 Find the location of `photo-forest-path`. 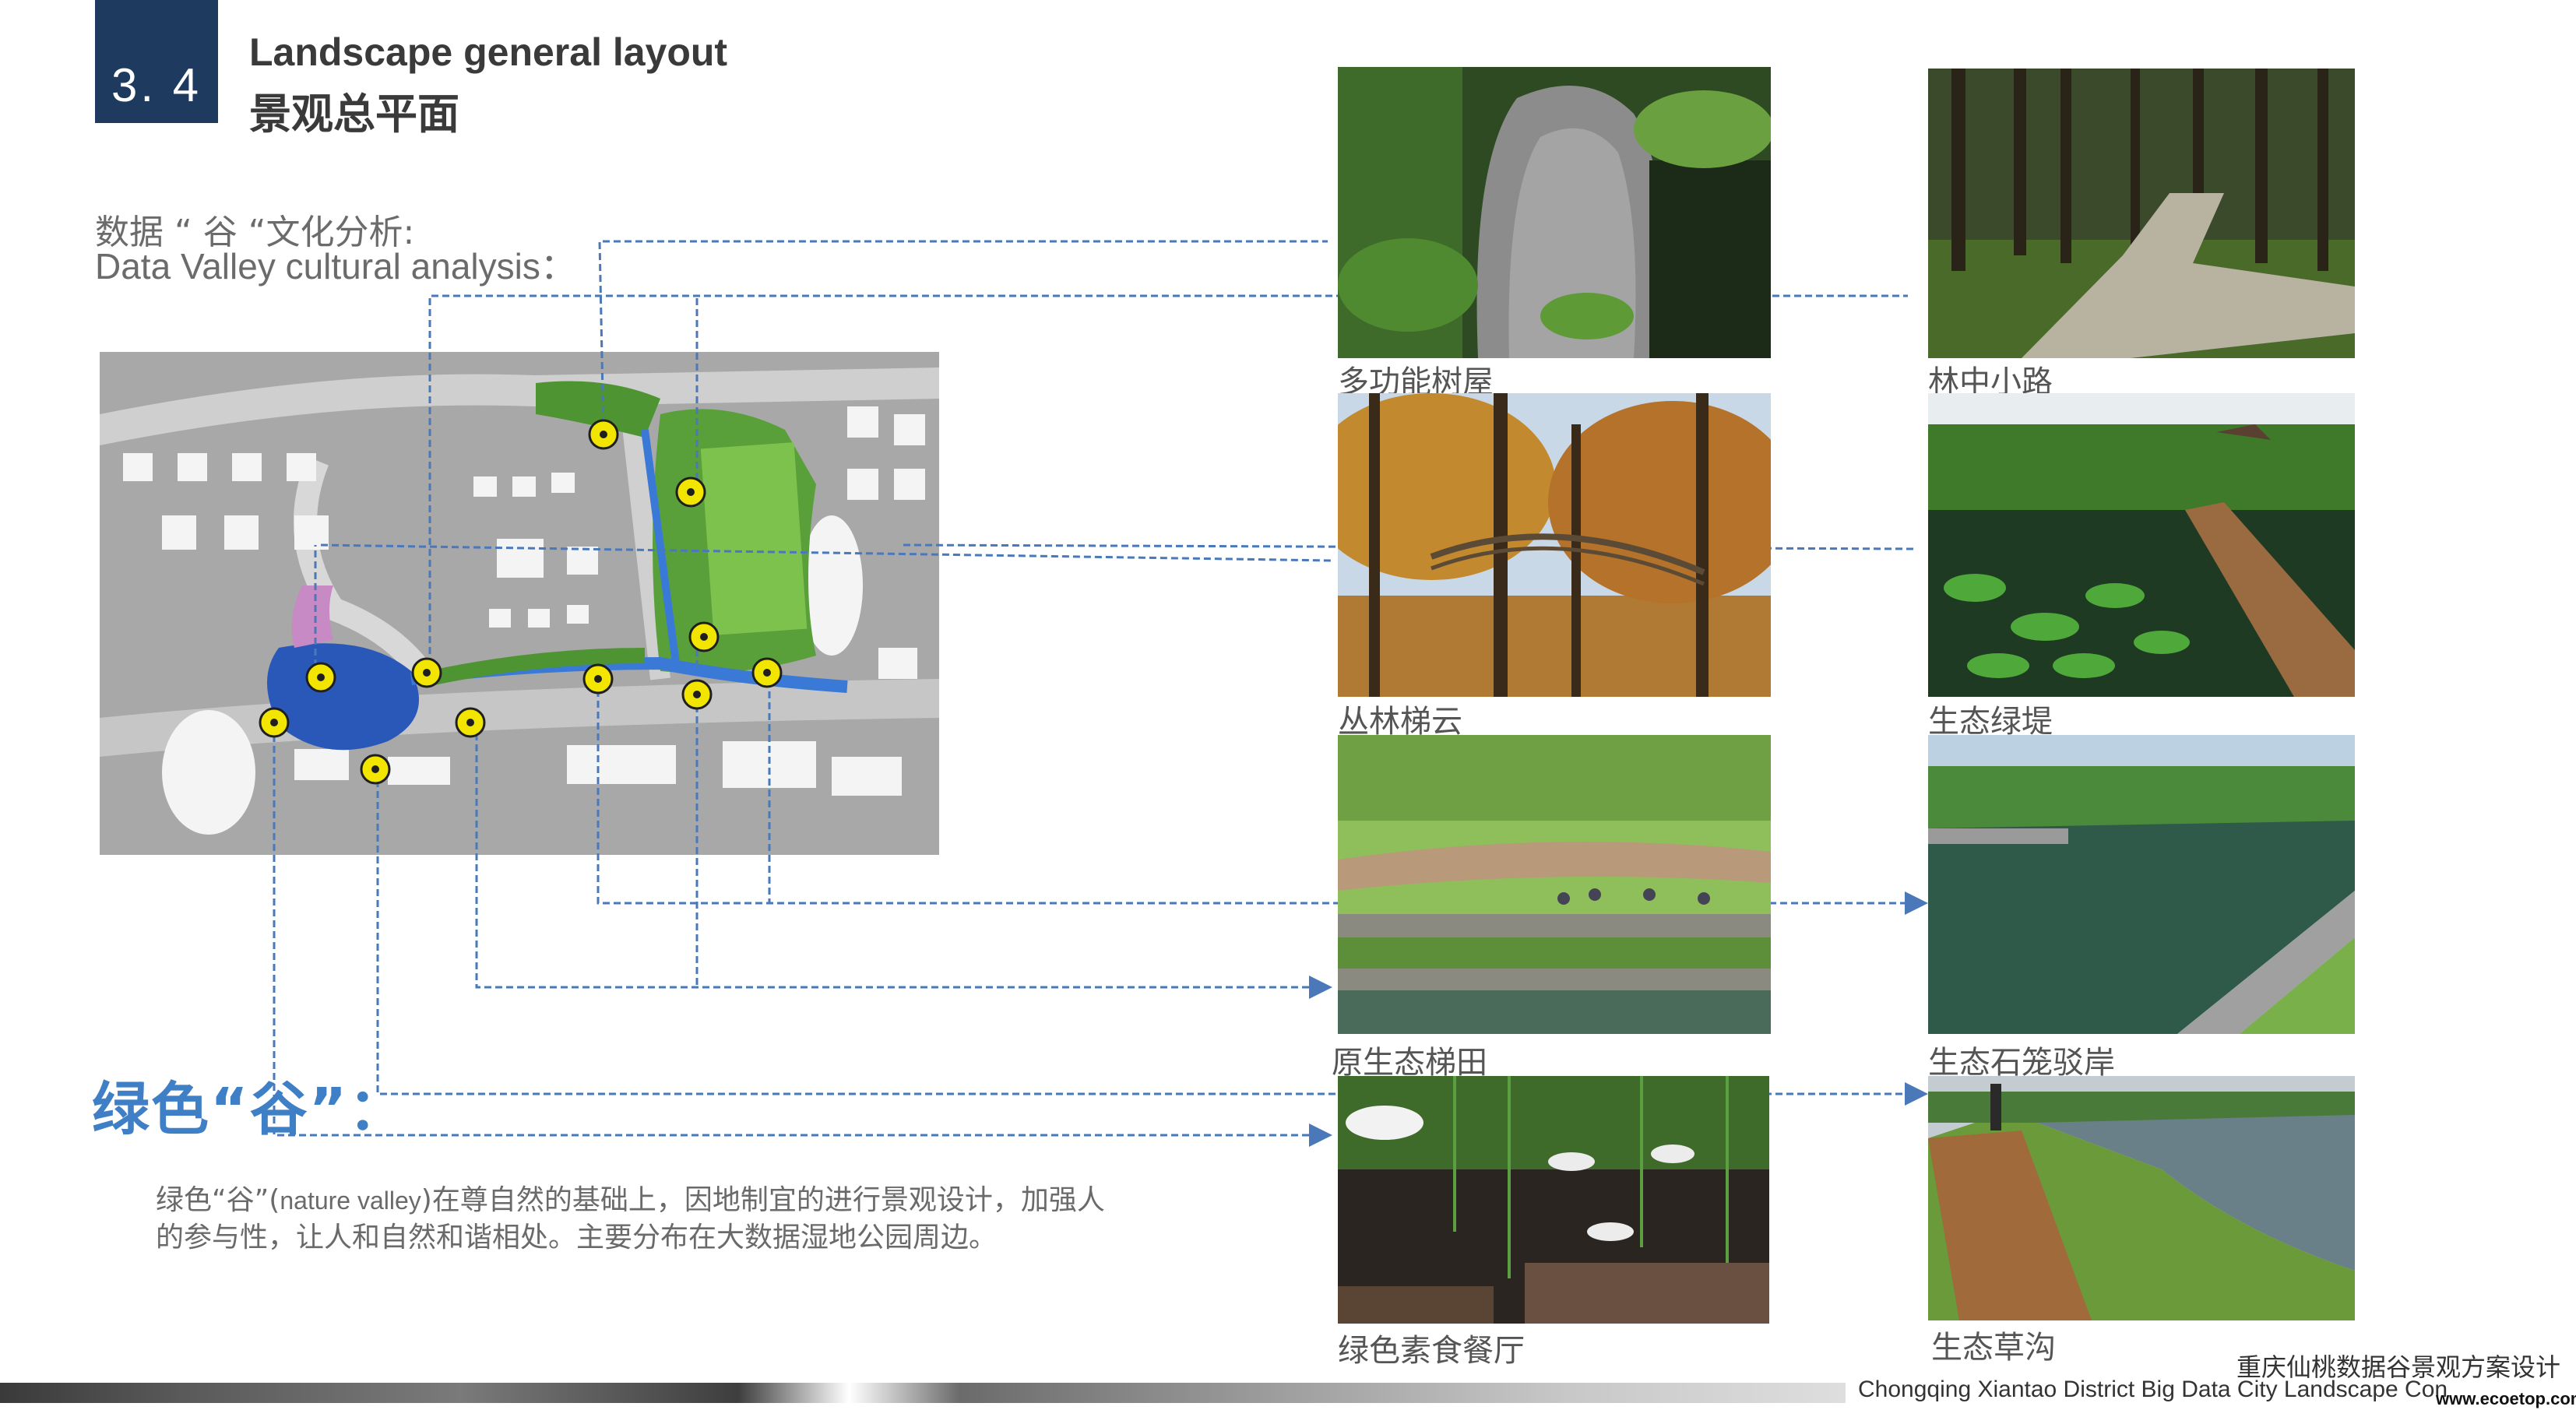

photo-forest-path is located at coordinates (2141, 213).